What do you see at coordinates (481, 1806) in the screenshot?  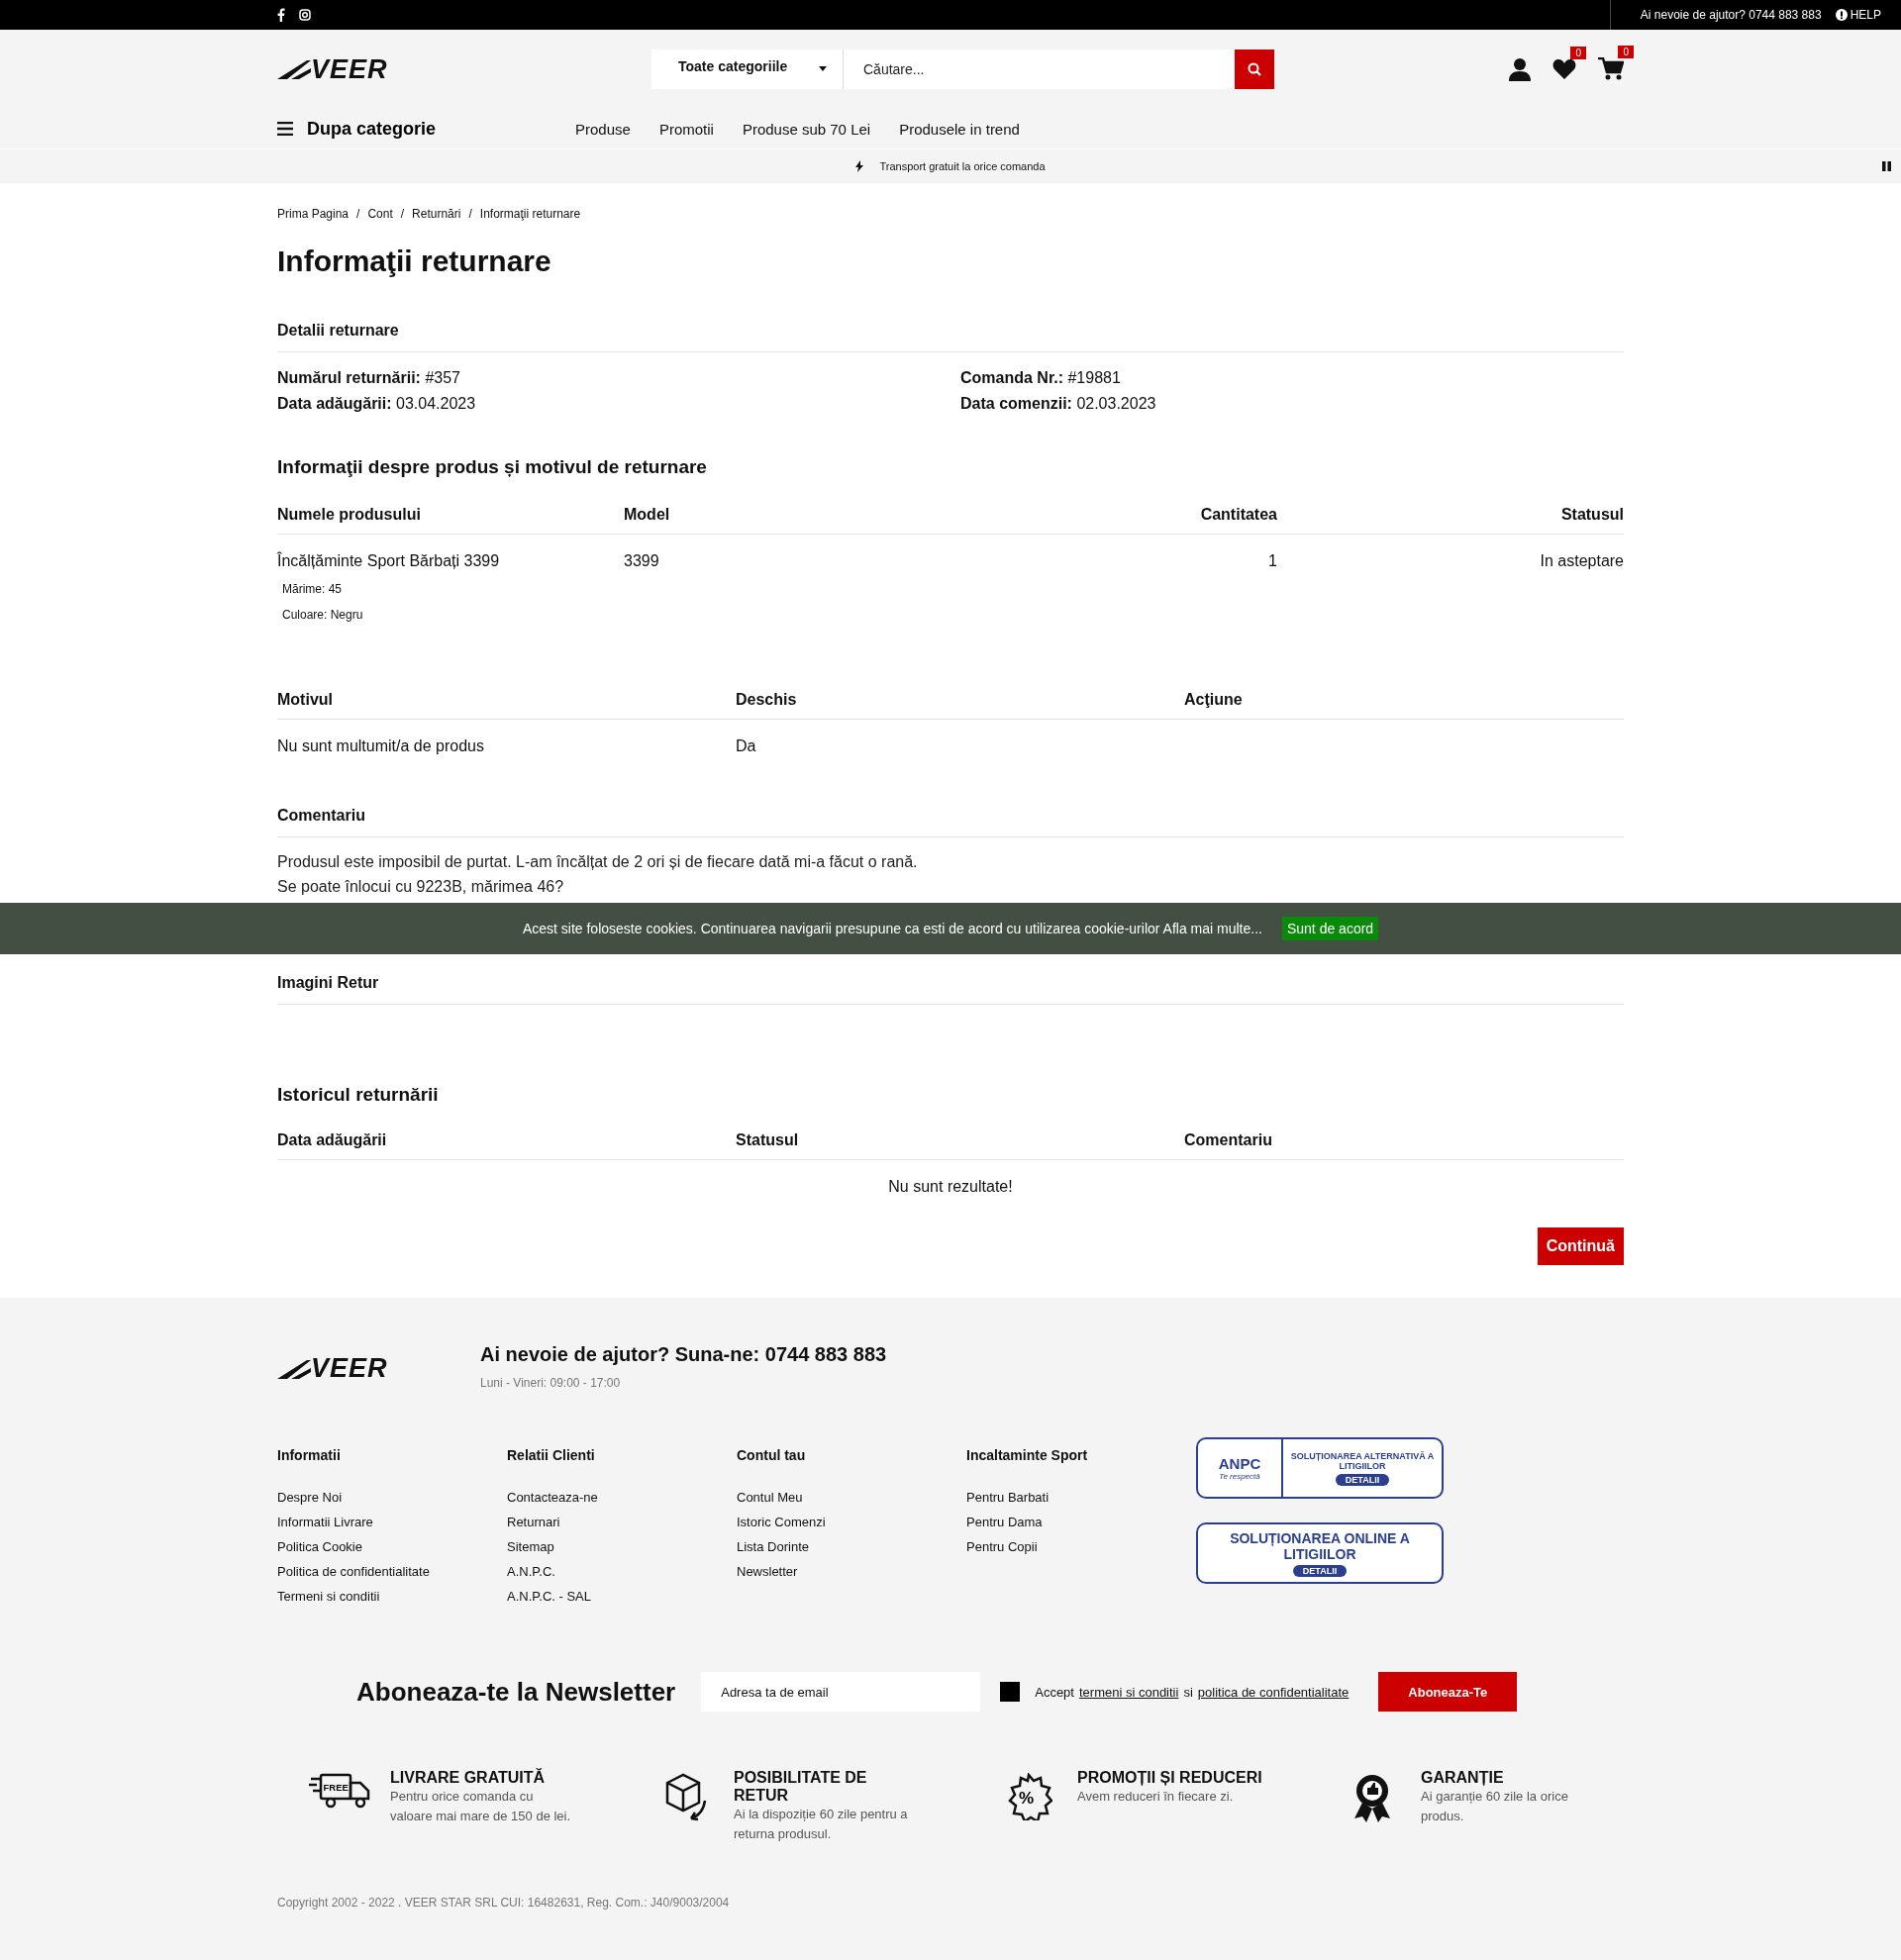 I see `feature-text: Pentru orice comanda cu valoare mai mare de 150 de lei.` at bounding box center [481, 1806].